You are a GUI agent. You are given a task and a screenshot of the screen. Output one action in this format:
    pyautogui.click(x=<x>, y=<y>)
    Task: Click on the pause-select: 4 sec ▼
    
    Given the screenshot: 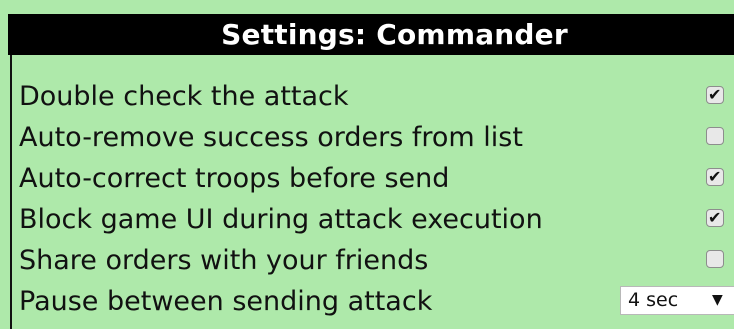 What is the action you would take?
    pyautogui.click(x=677, y=300)
    